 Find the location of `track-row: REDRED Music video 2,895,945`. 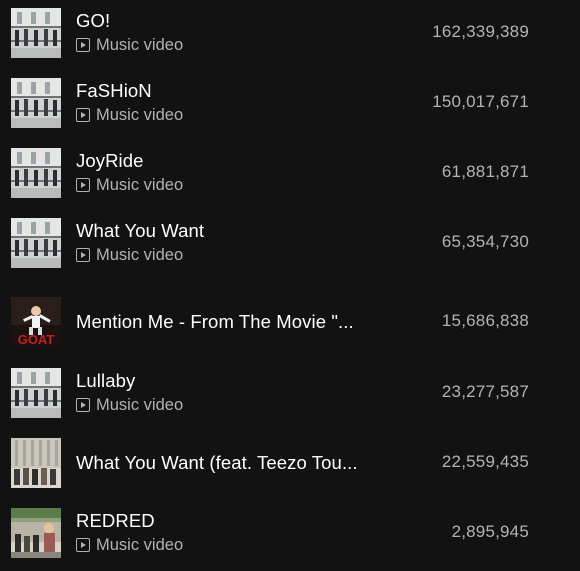

track-row: REDRED Music video 2,895,945 is located at coordinates (290, 536).